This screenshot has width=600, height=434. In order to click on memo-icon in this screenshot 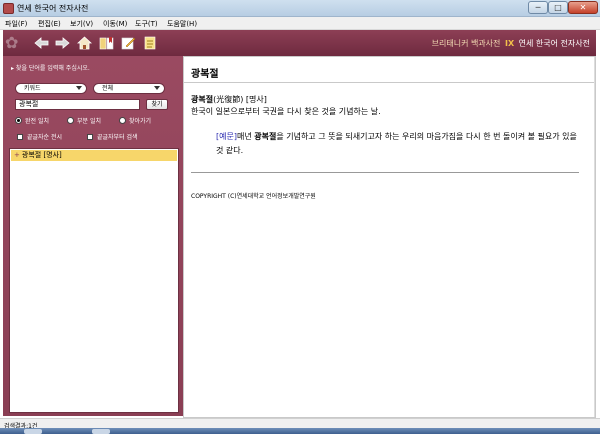, I will do `click(150, 43)`.